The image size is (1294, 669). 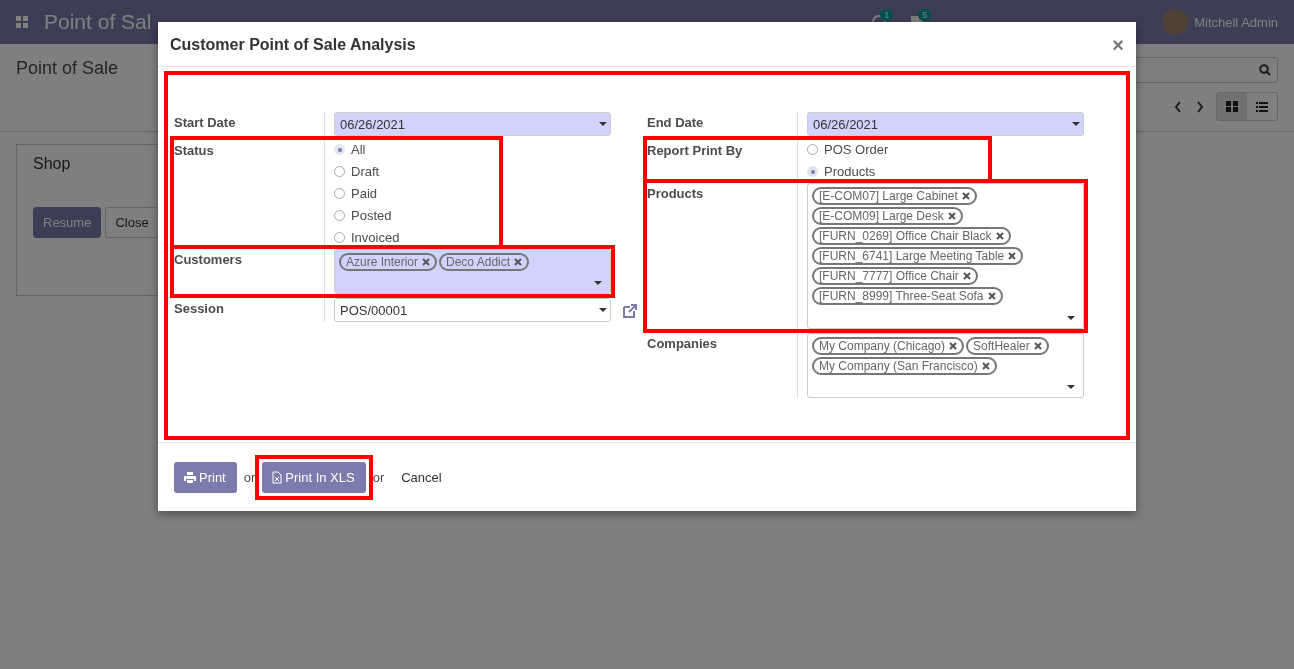 What do you see at coordinates (382, 262) in the screenshot?
I see `tag-label: Azure Interior` at bounding box center [382, 262].